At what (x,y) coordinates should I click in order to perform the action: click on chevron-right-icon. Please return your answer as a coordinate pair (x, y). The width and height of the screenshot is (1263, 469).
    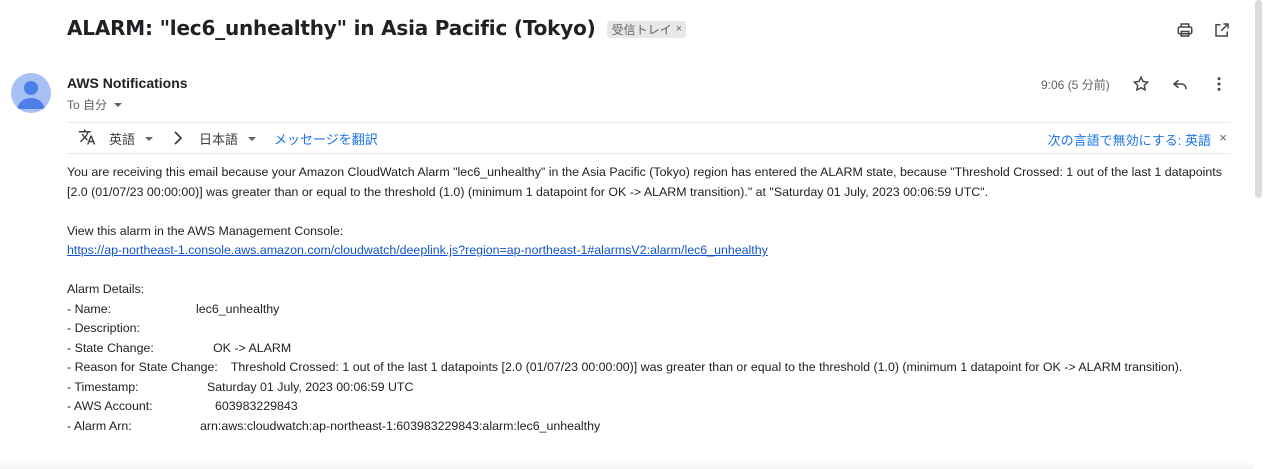
    Looking at the image, I should click on (178, 138).